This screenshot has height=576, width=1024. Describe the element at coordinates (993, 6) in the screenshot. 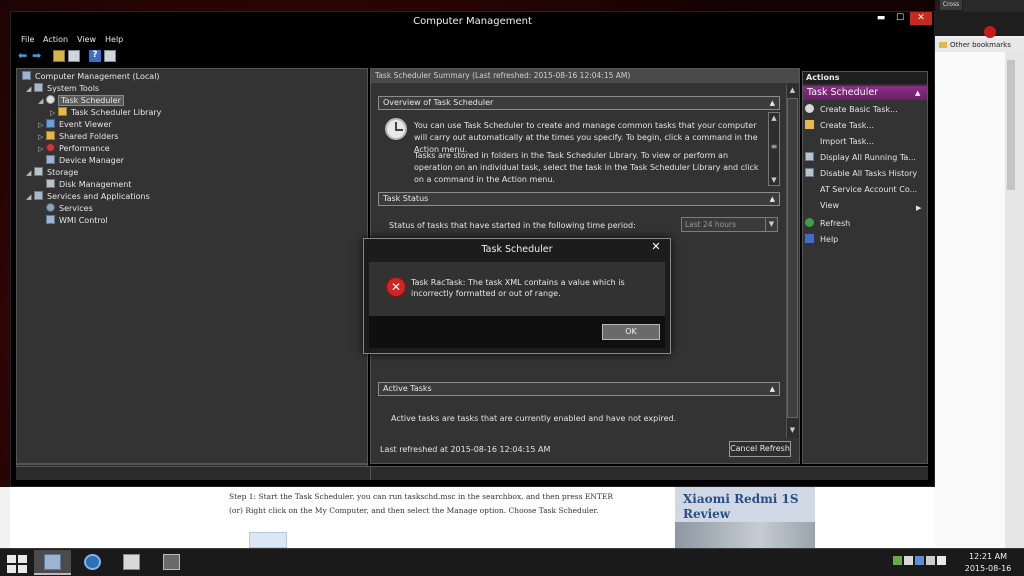

I see `browser-window-controls` at that location.